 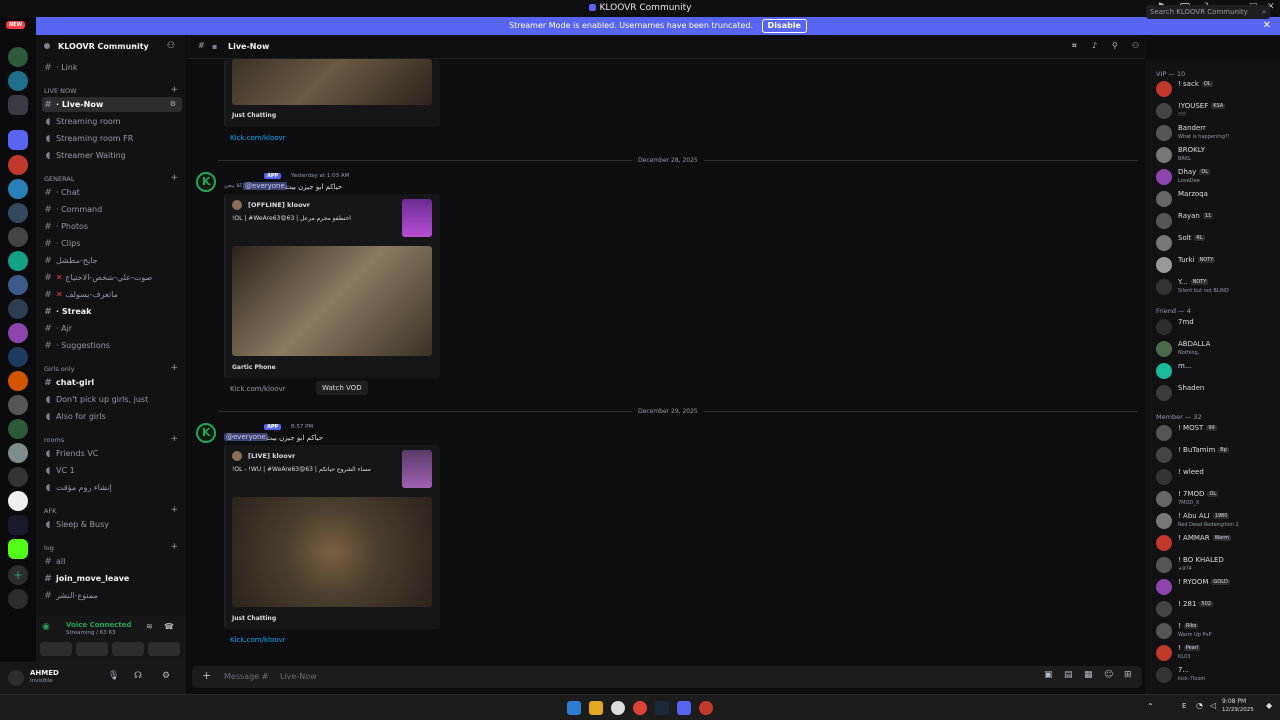 What do you see at coordinates (1215, 499) in the screenshot?
I see `member-row: ! 7MOD OL 7MOD_X` at bounding box center [1215, 499].